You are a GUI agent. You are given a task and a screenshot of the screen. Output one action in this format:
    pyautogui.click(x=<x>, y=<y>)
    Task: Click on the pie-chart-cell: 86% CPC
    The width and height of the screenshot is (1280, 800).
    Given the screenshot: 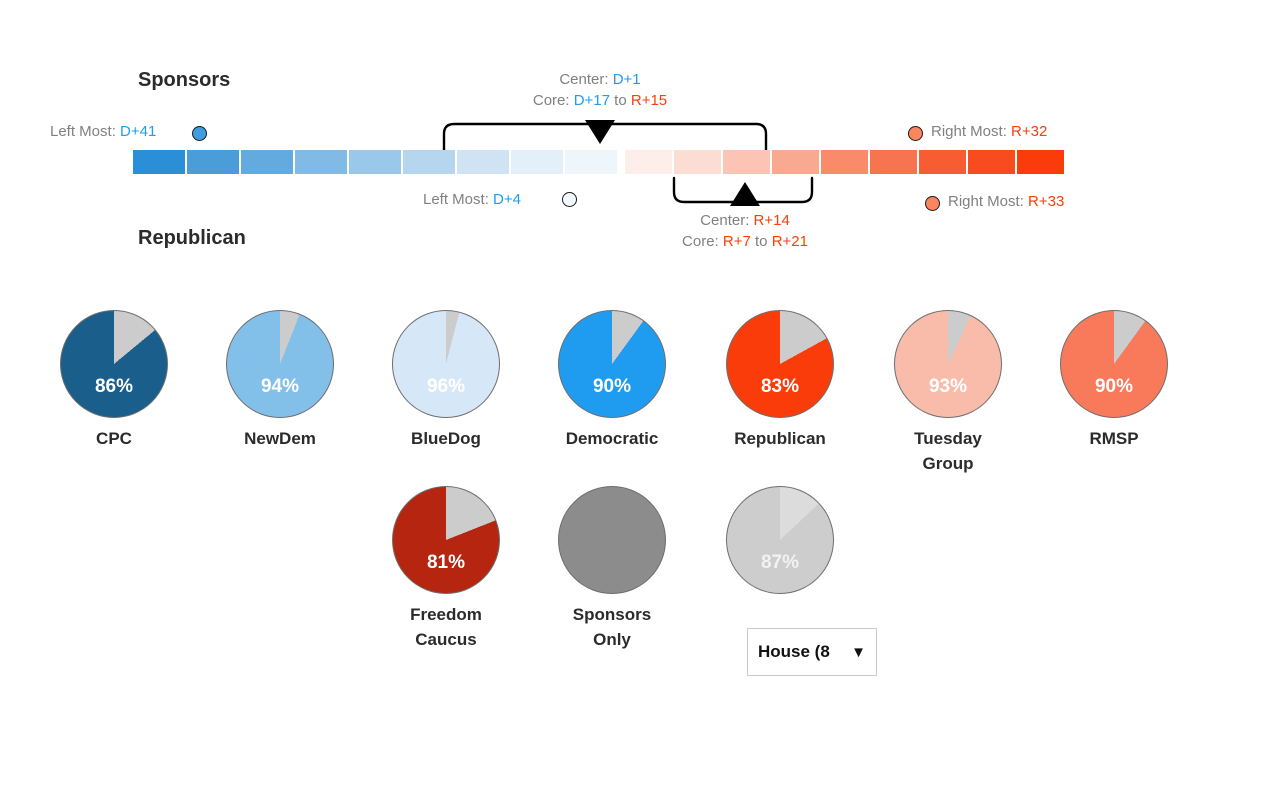 What is the action you would take?
    pyautogui.click(x=114, y=380)
    